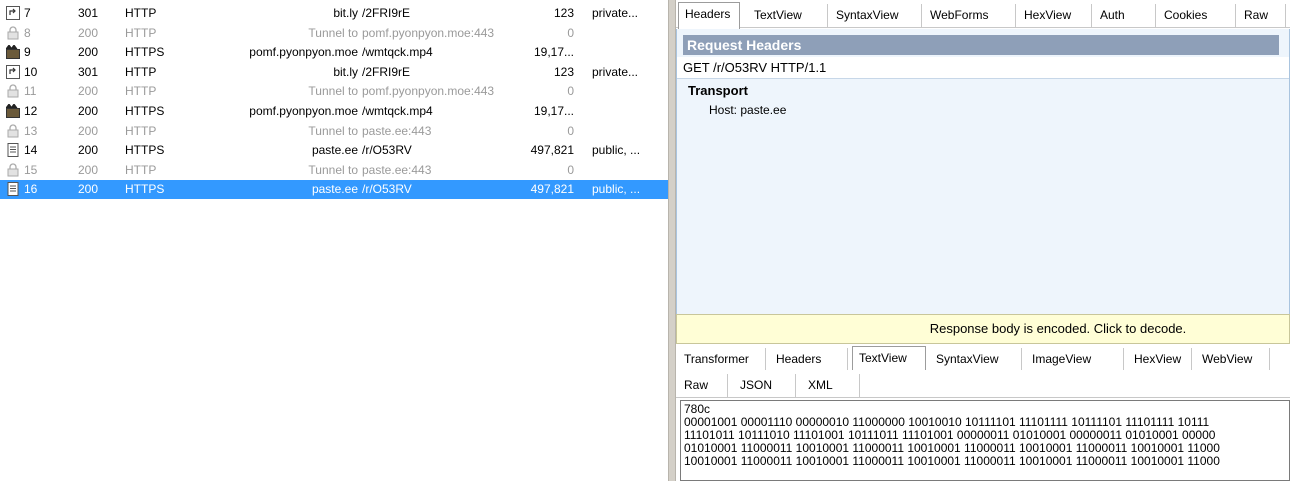 The image size is (1290, 481). I want to click on tab-response-hexview: HexView, so click(1160, 360).